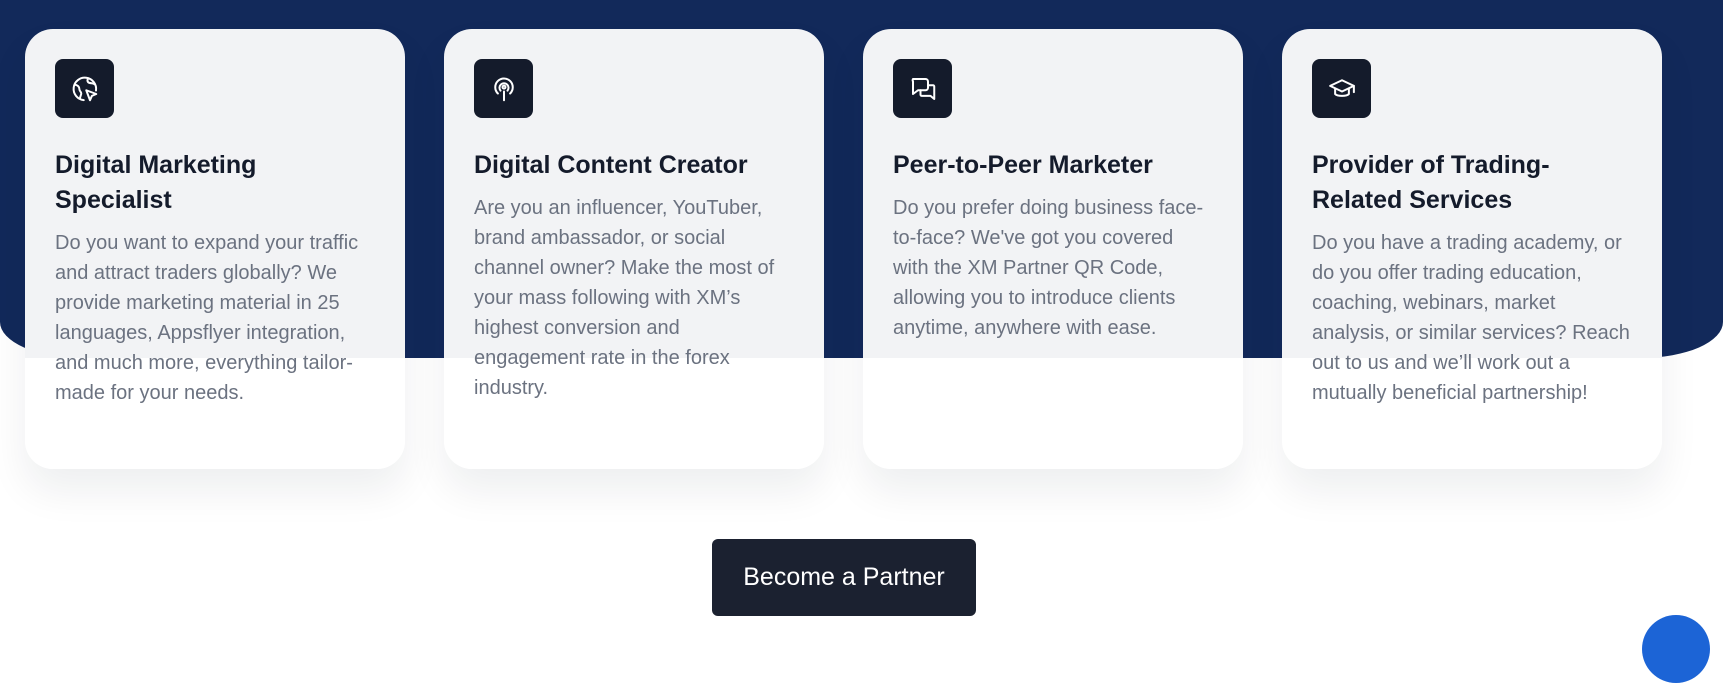 This screenshot has height=683, width=1723. What do you see at coordinates (156, 182) in the screenshot?
I see `card-title: Digital Marketing Specialist` at bounding box center [156, 182].